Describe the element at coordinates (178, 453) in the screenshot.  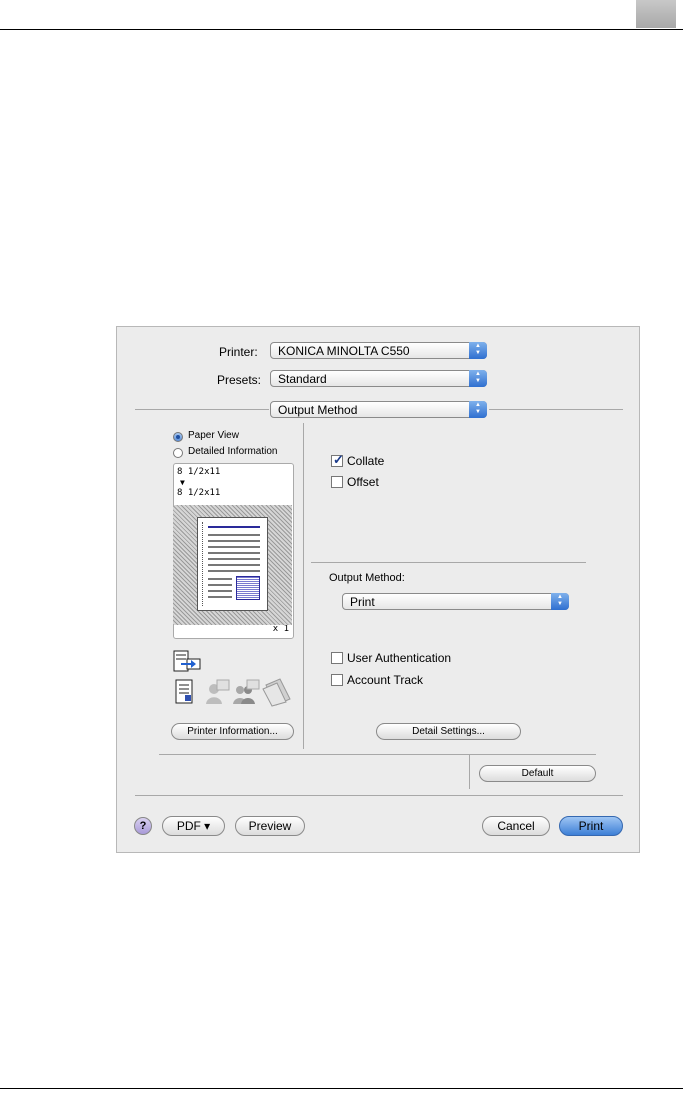
I see `detailed-information-radio` at that location.